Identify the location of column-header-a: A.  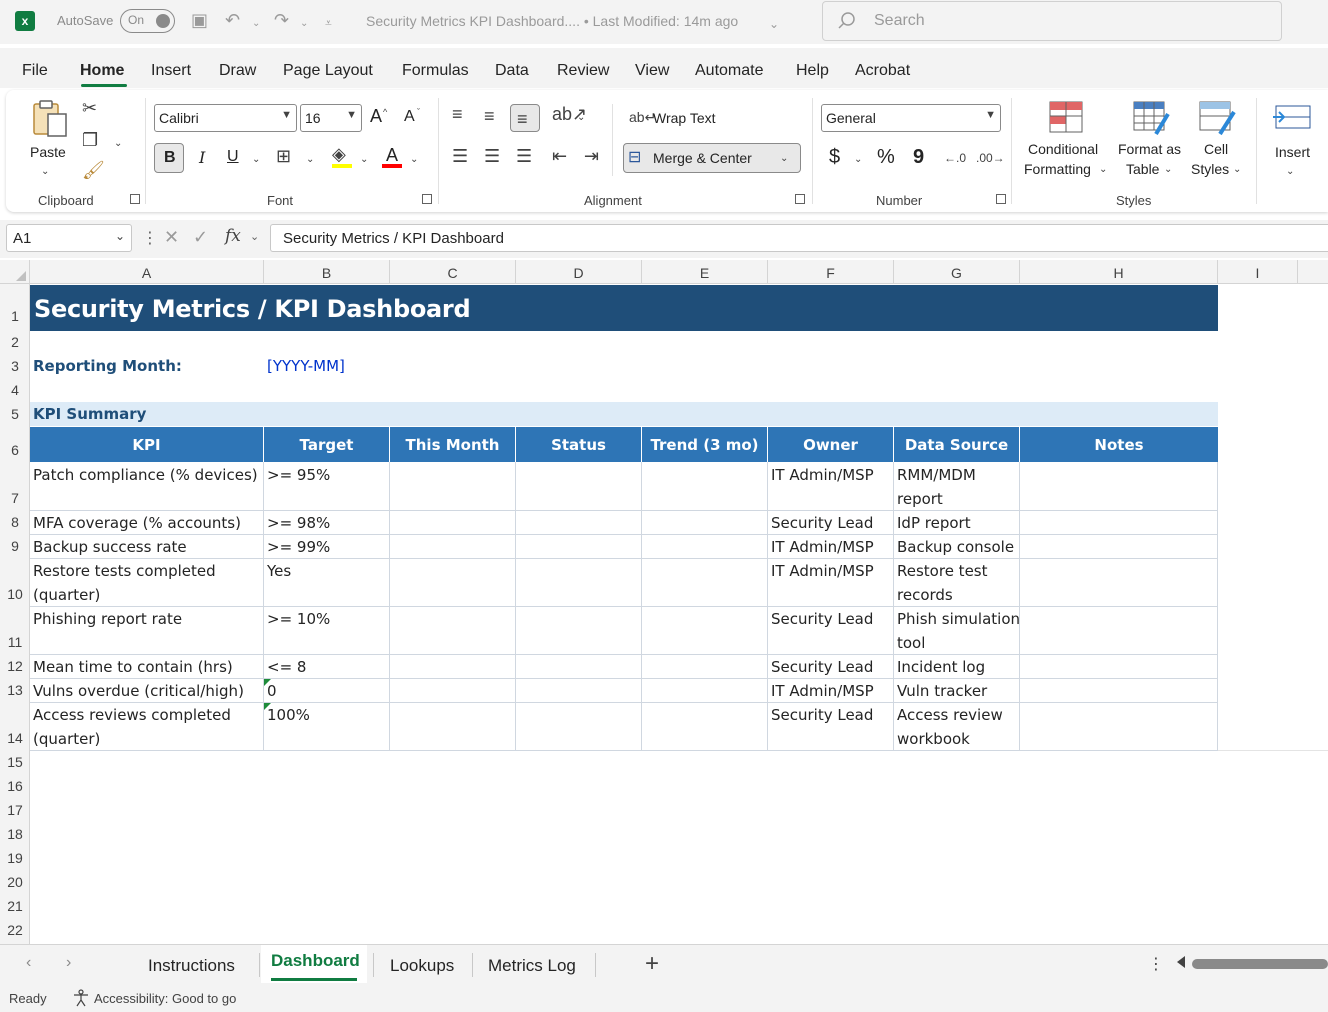
(147, 272).